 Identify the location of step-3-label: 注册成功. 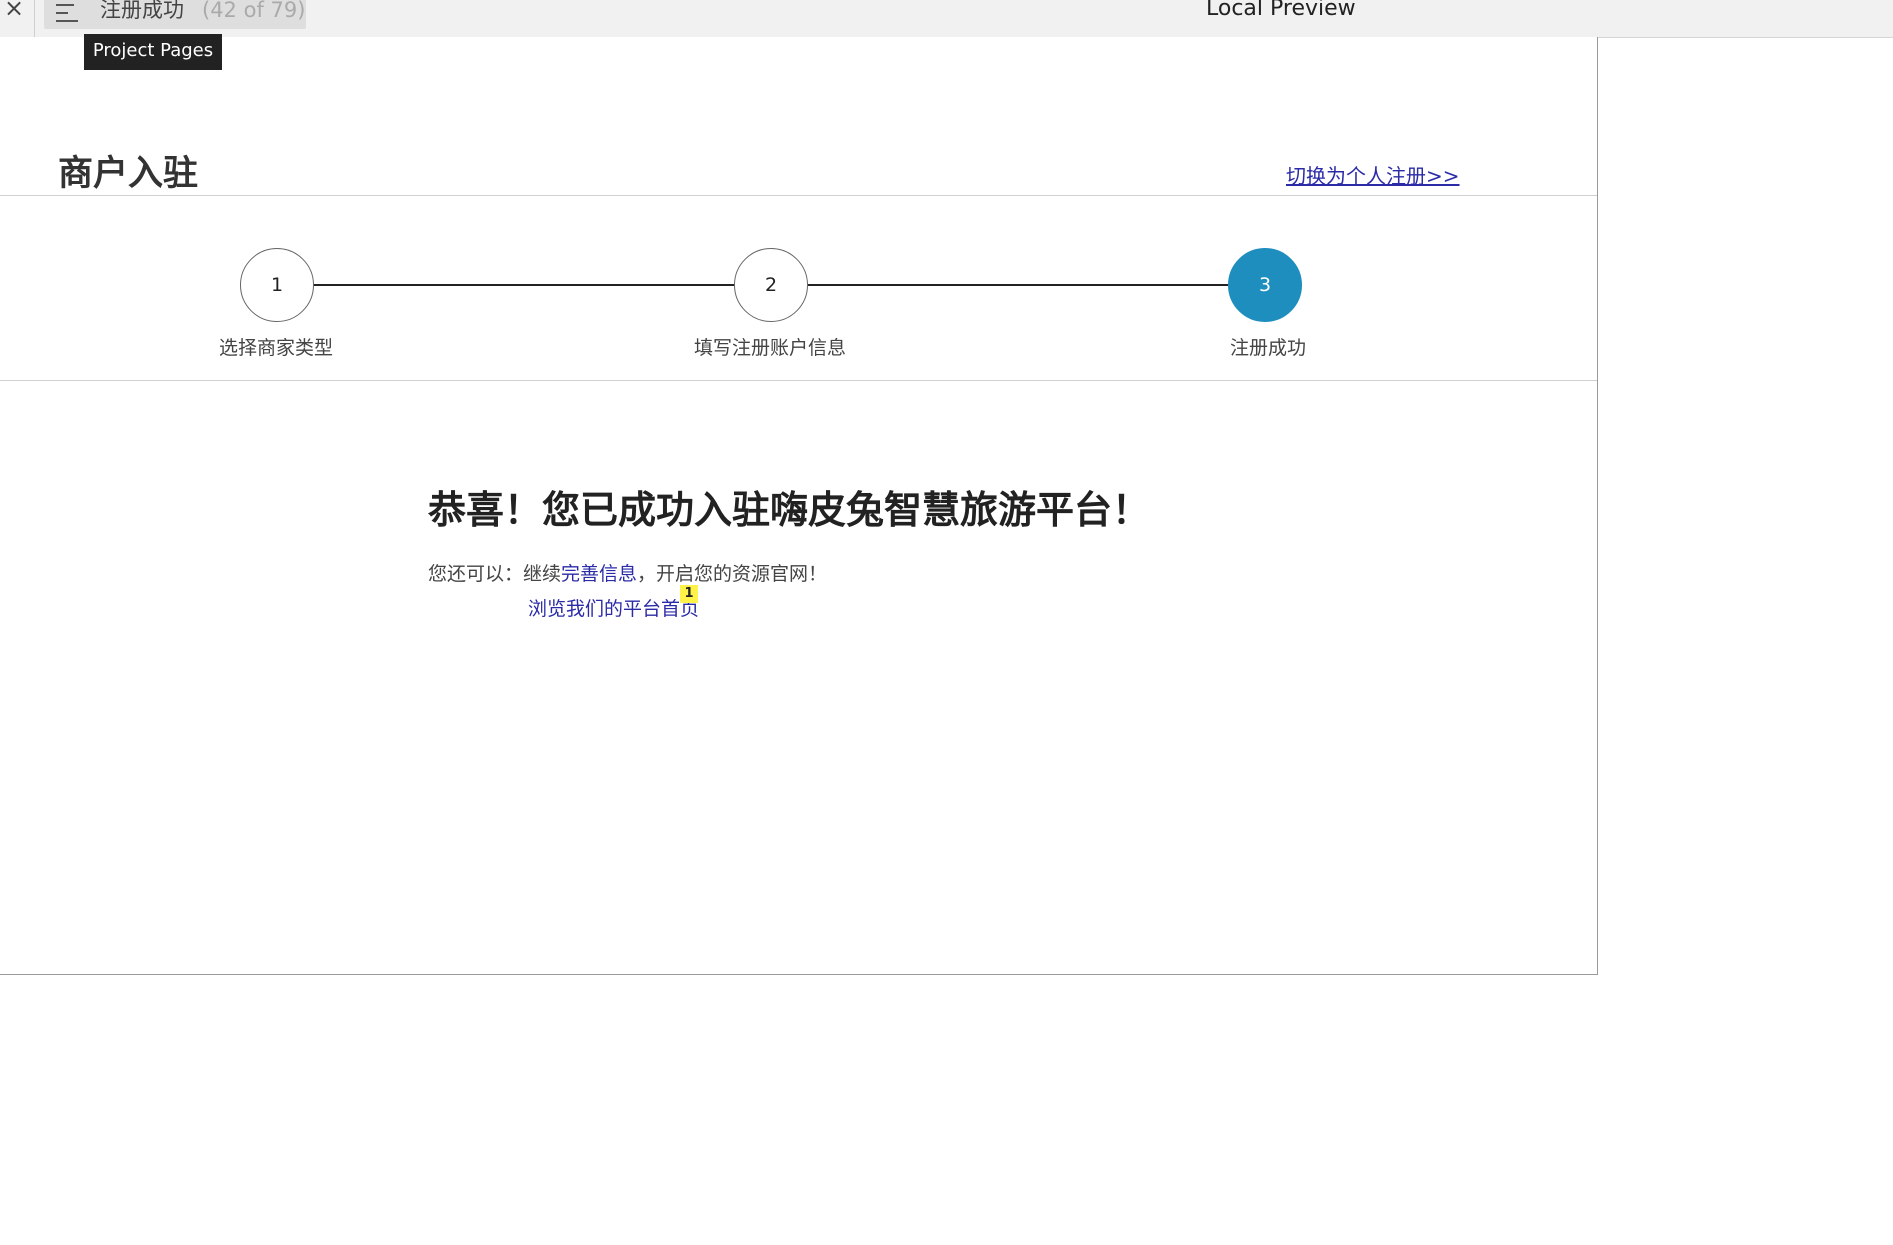
(1267, 348).